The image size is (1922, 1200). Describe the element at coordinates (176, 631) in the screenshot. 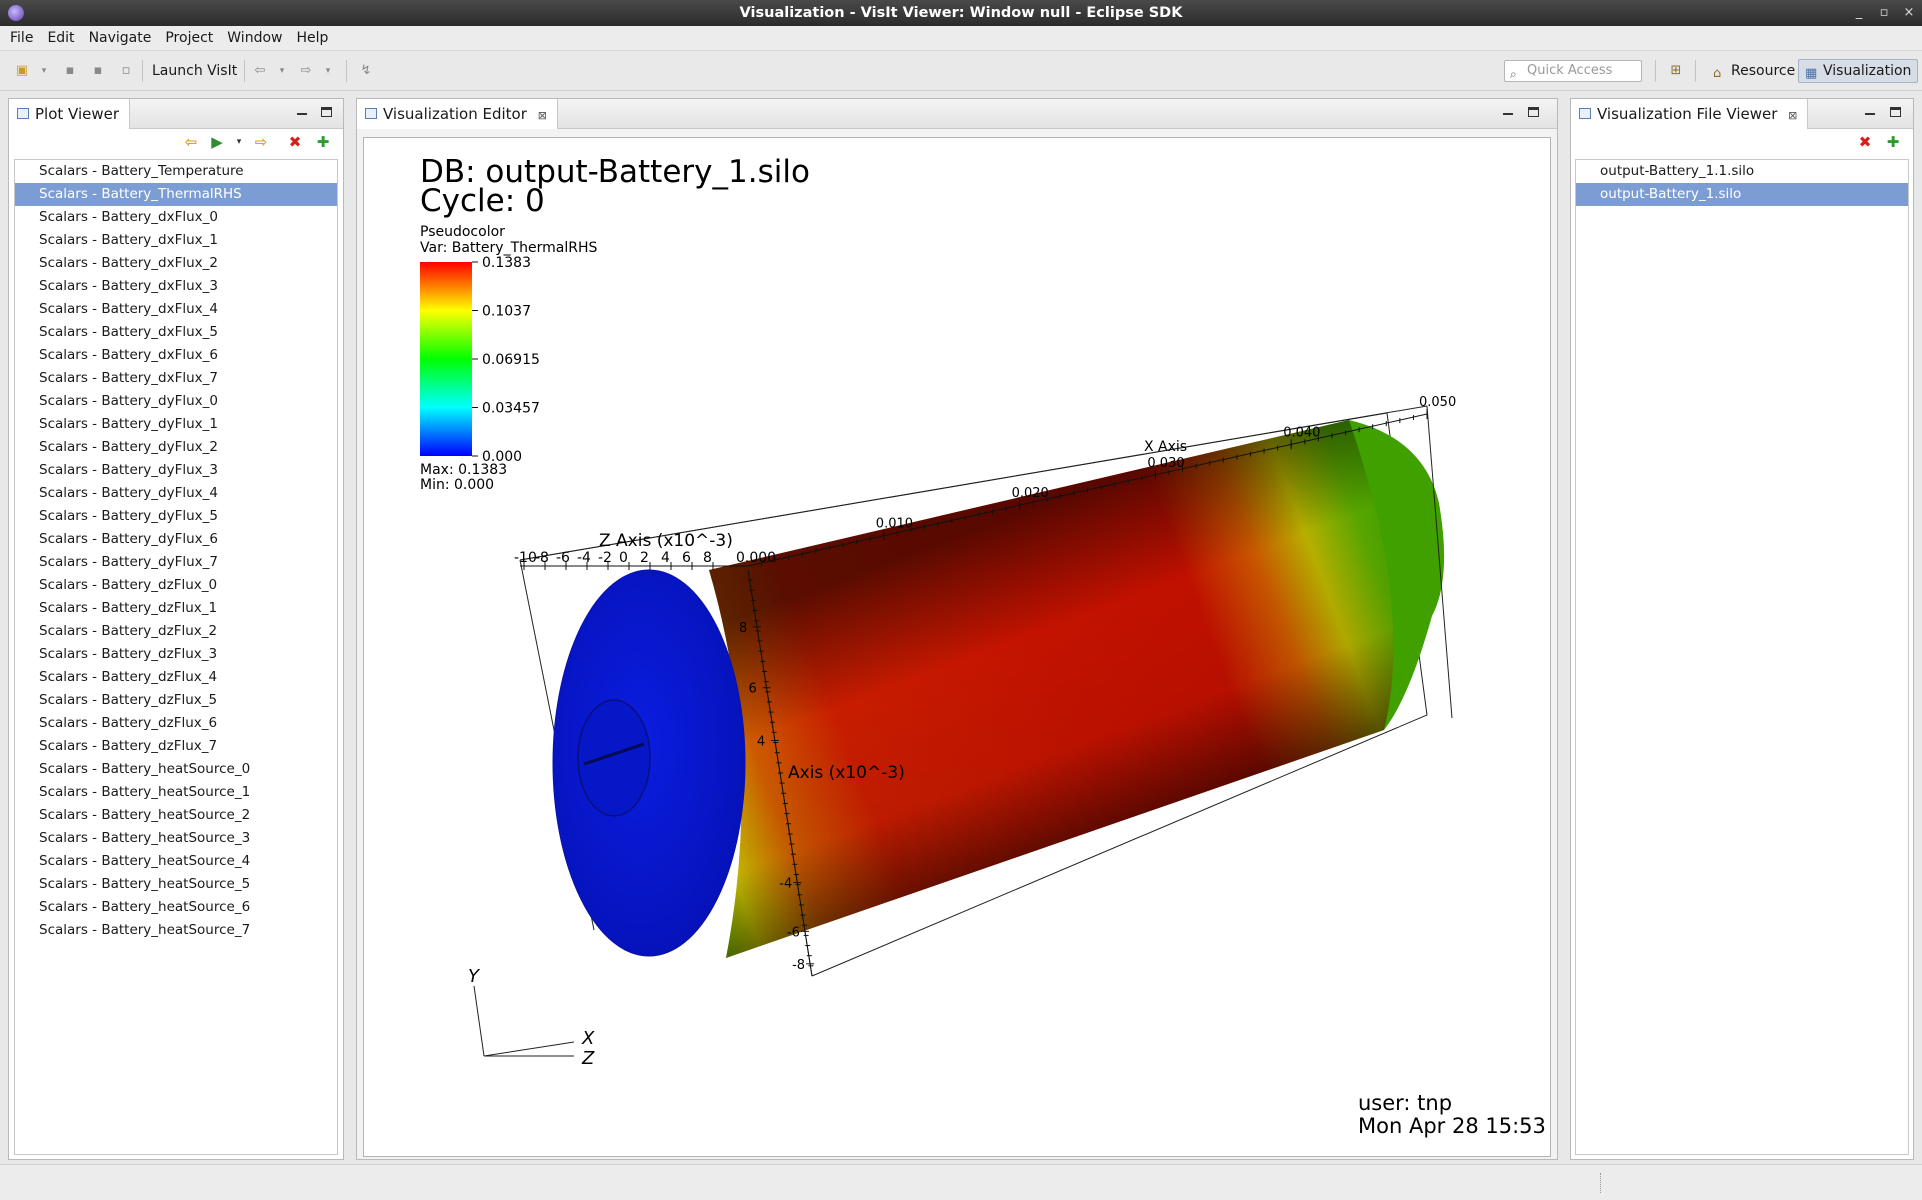

I see `plot-list-item: Scalars - Battery_dzFlux_2` at that location.